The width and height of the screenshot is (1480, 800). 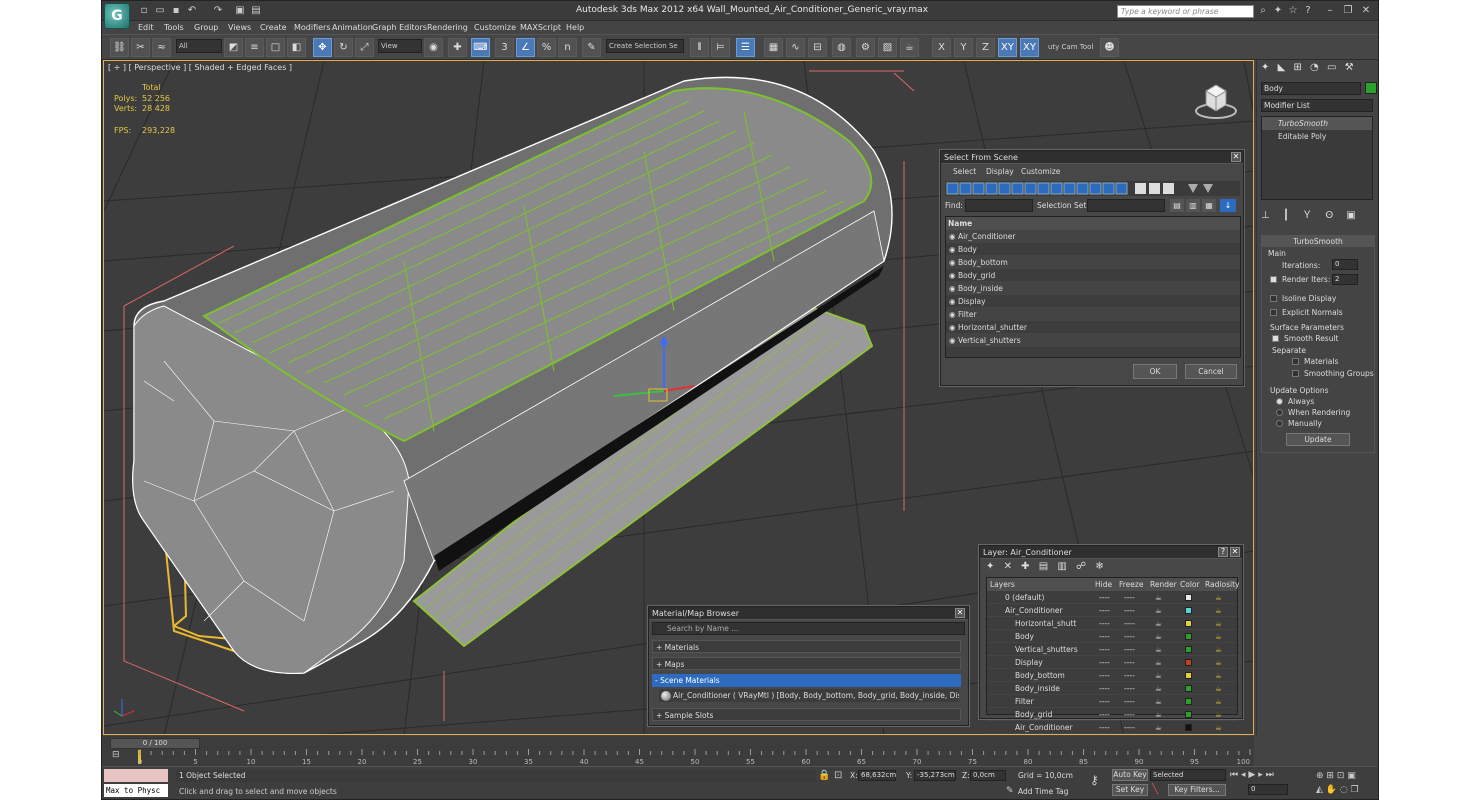 I want to click on sfs-list-item: ◉ Vertical_shutters, so click(x=1093, y=340).